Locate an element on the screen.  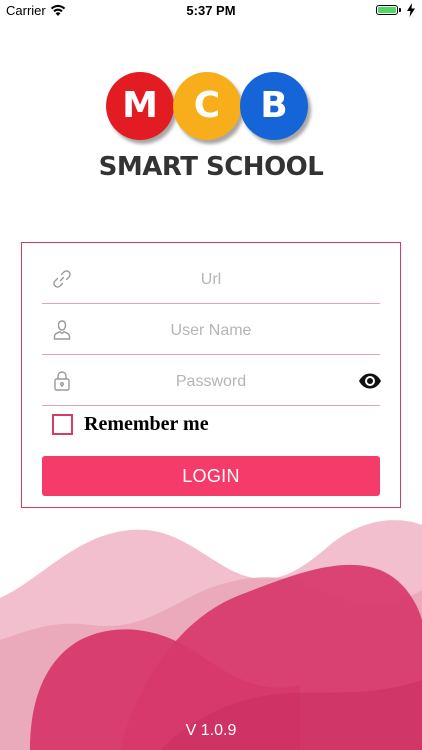
logo-circles: M C B is located at coordinates (207, 107).